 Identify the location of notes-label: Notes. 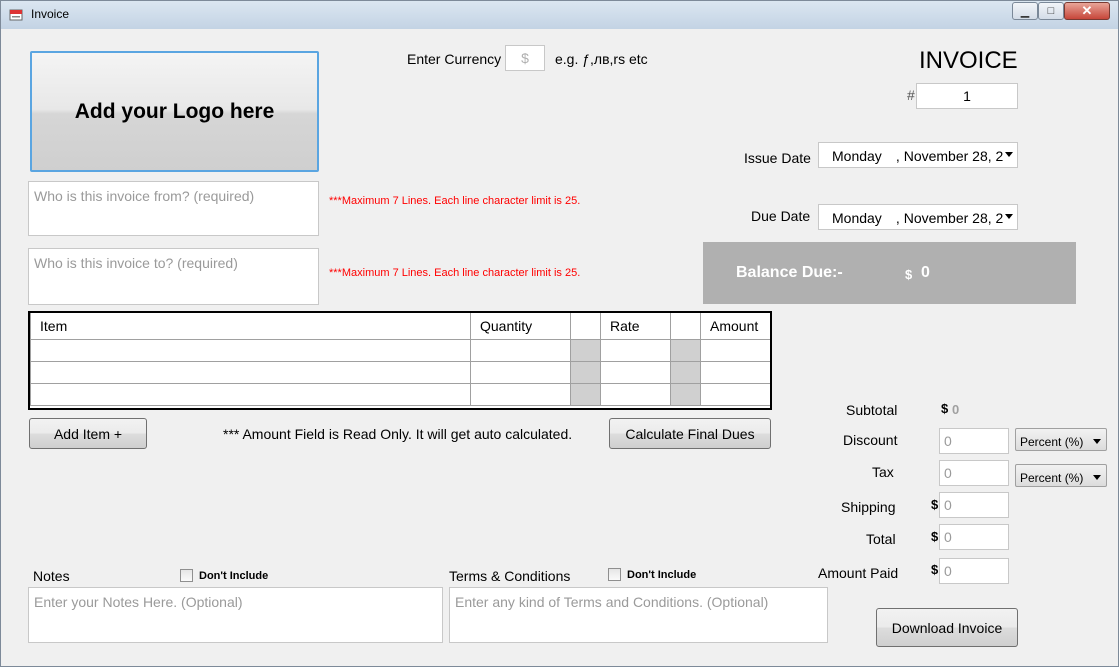
(51, 576).